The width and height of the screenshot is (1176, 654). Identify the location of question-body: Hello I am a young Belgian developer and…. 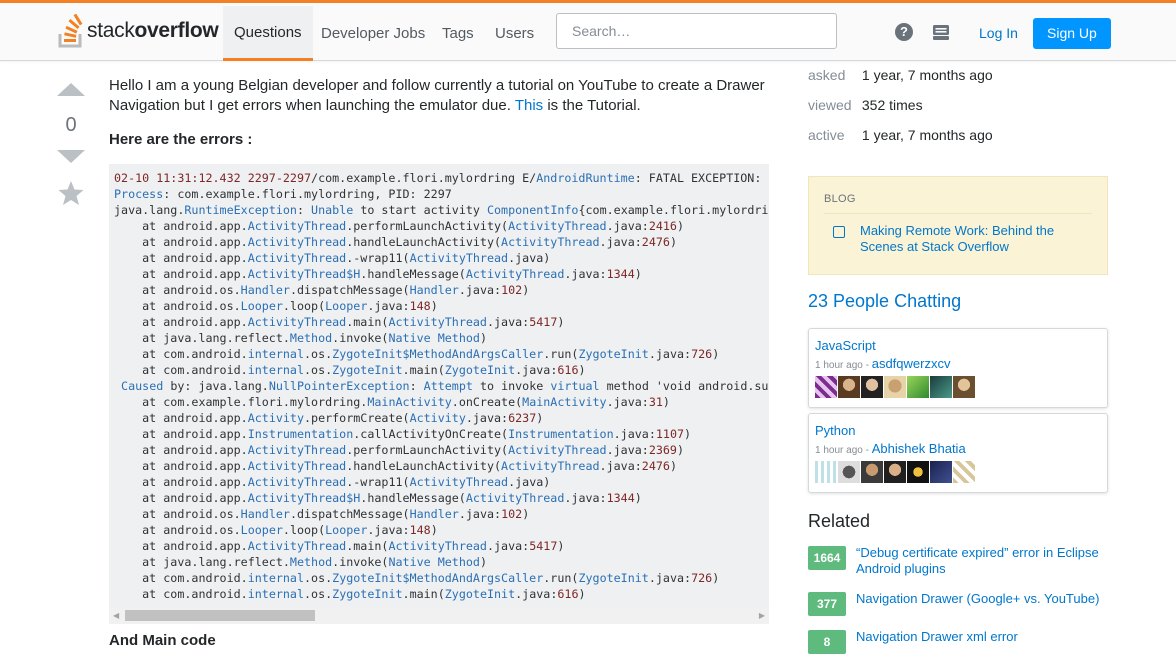
(439, 95).